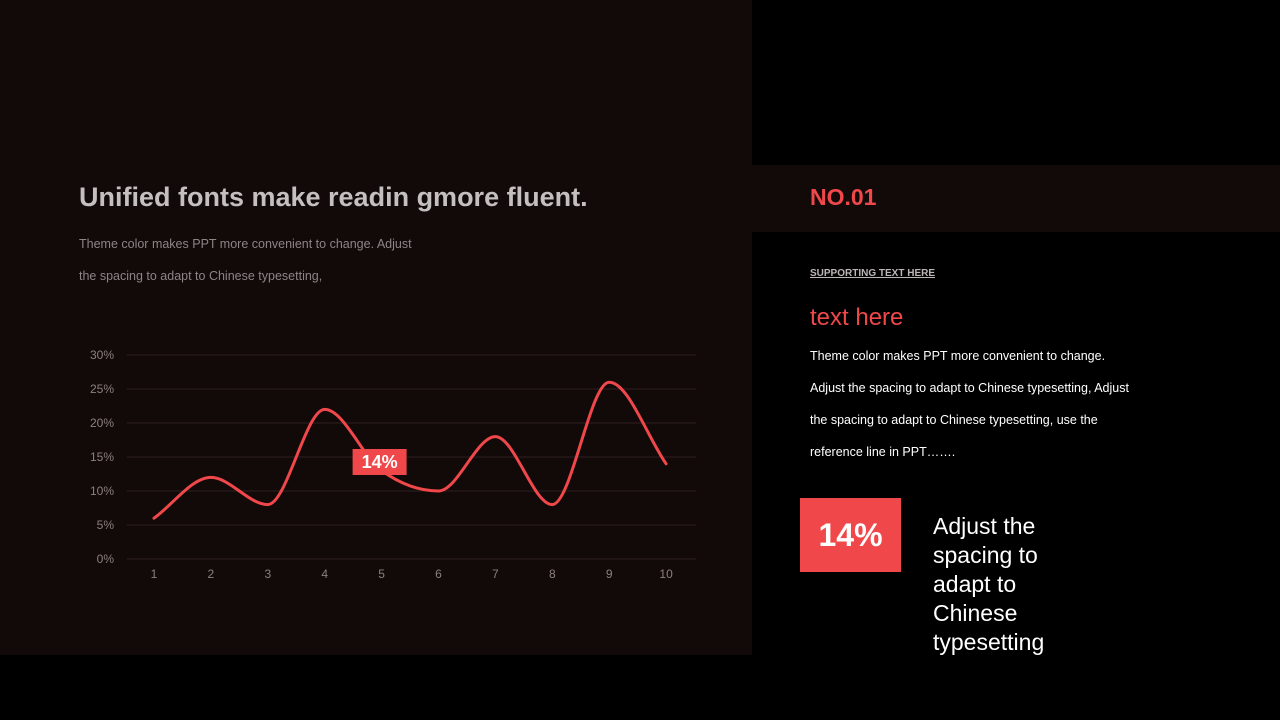 The image size is (1280, 720). Describe the element at coordinates (857, 317) in the screenshot. I see `sidebar-heading: text here` at that location.